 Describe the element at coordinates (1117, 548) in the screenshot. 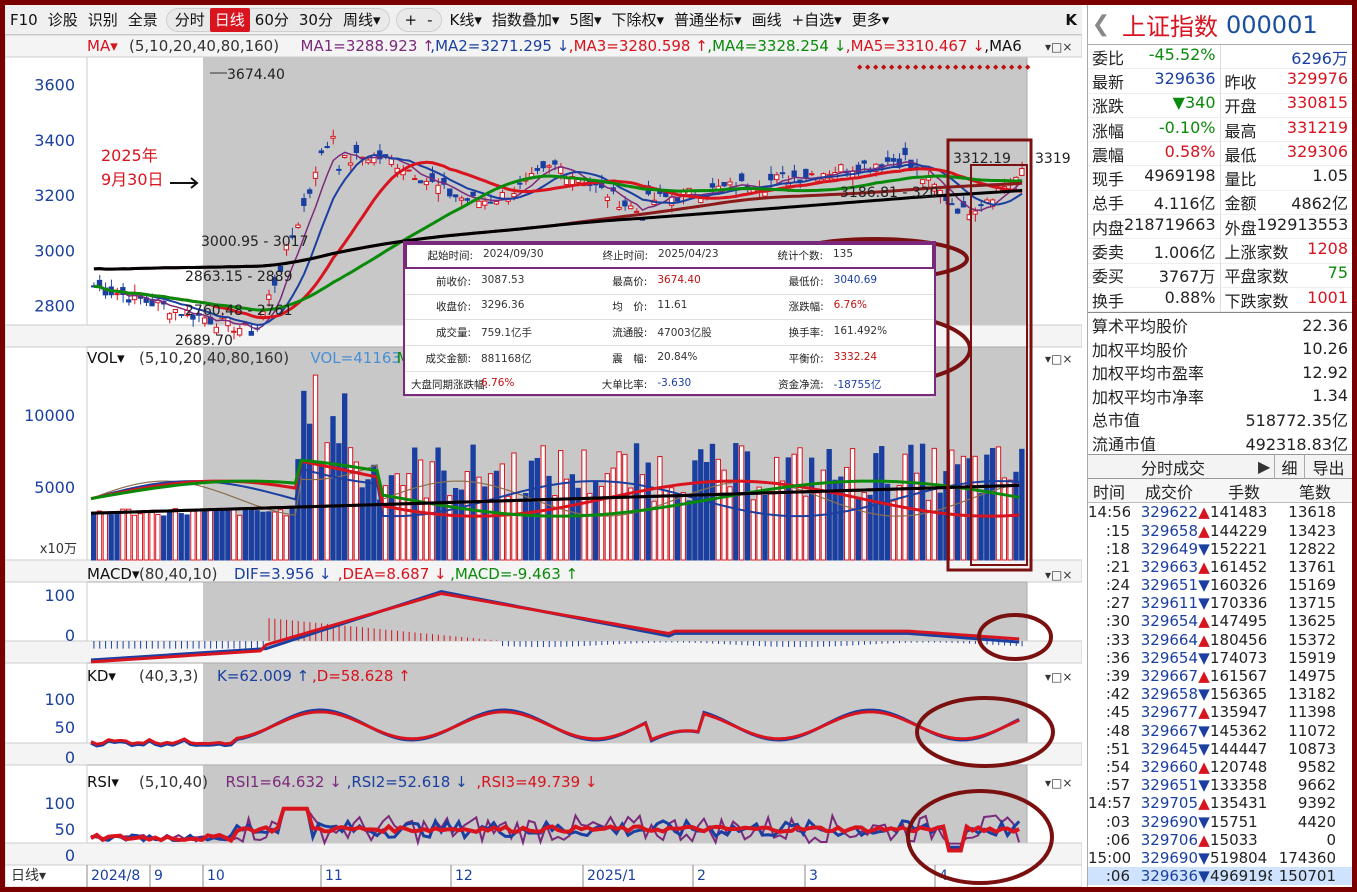

I see `tick-cell: :18` at that location.